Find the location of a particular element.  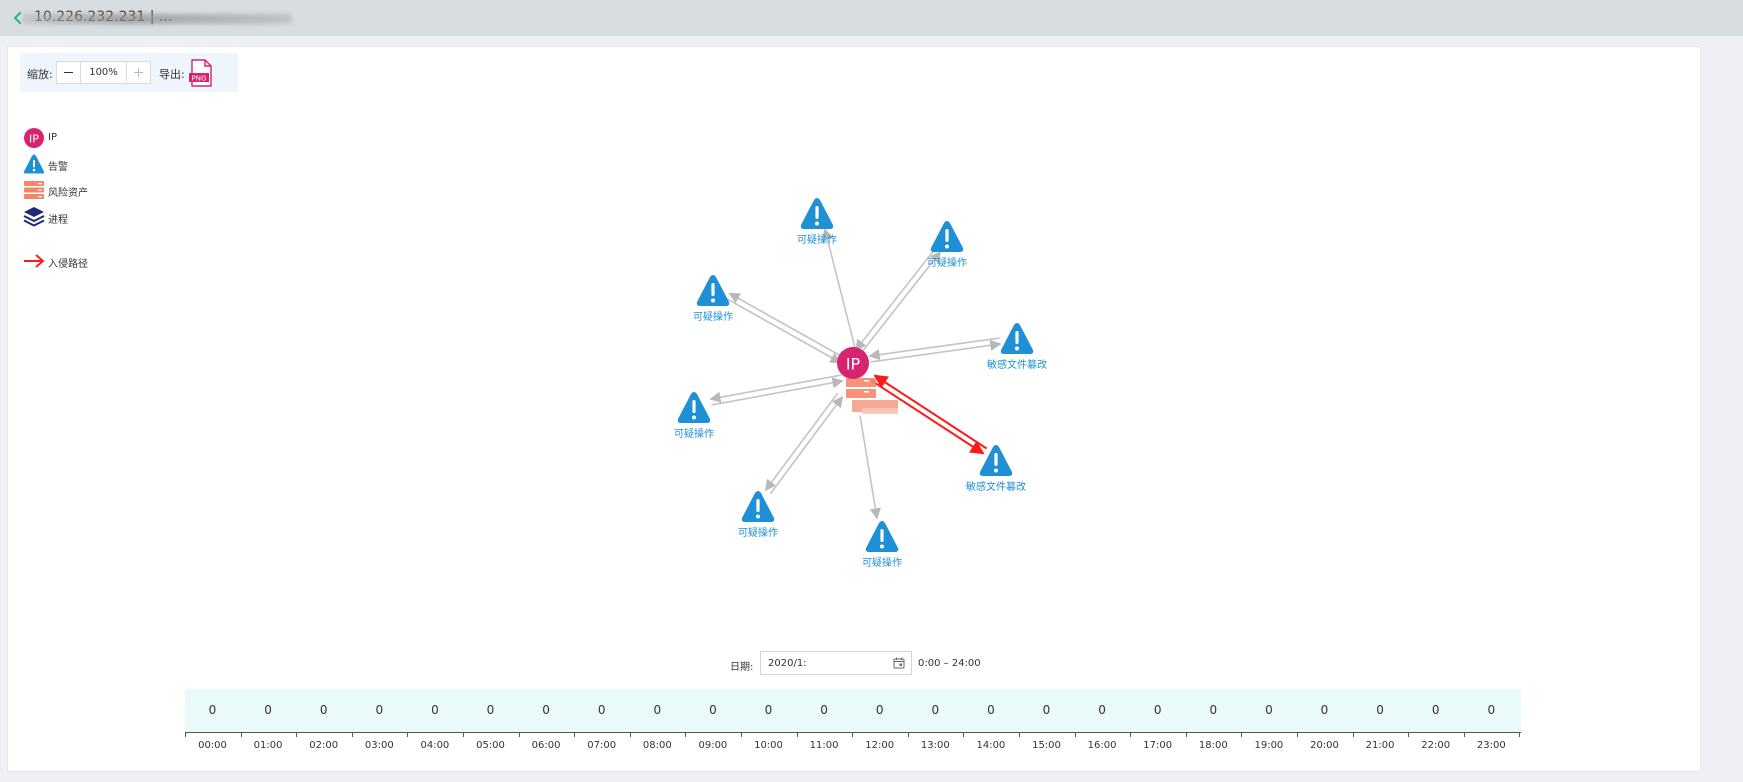

zoom-stepper: 100% is located at coordinates (103, 72).